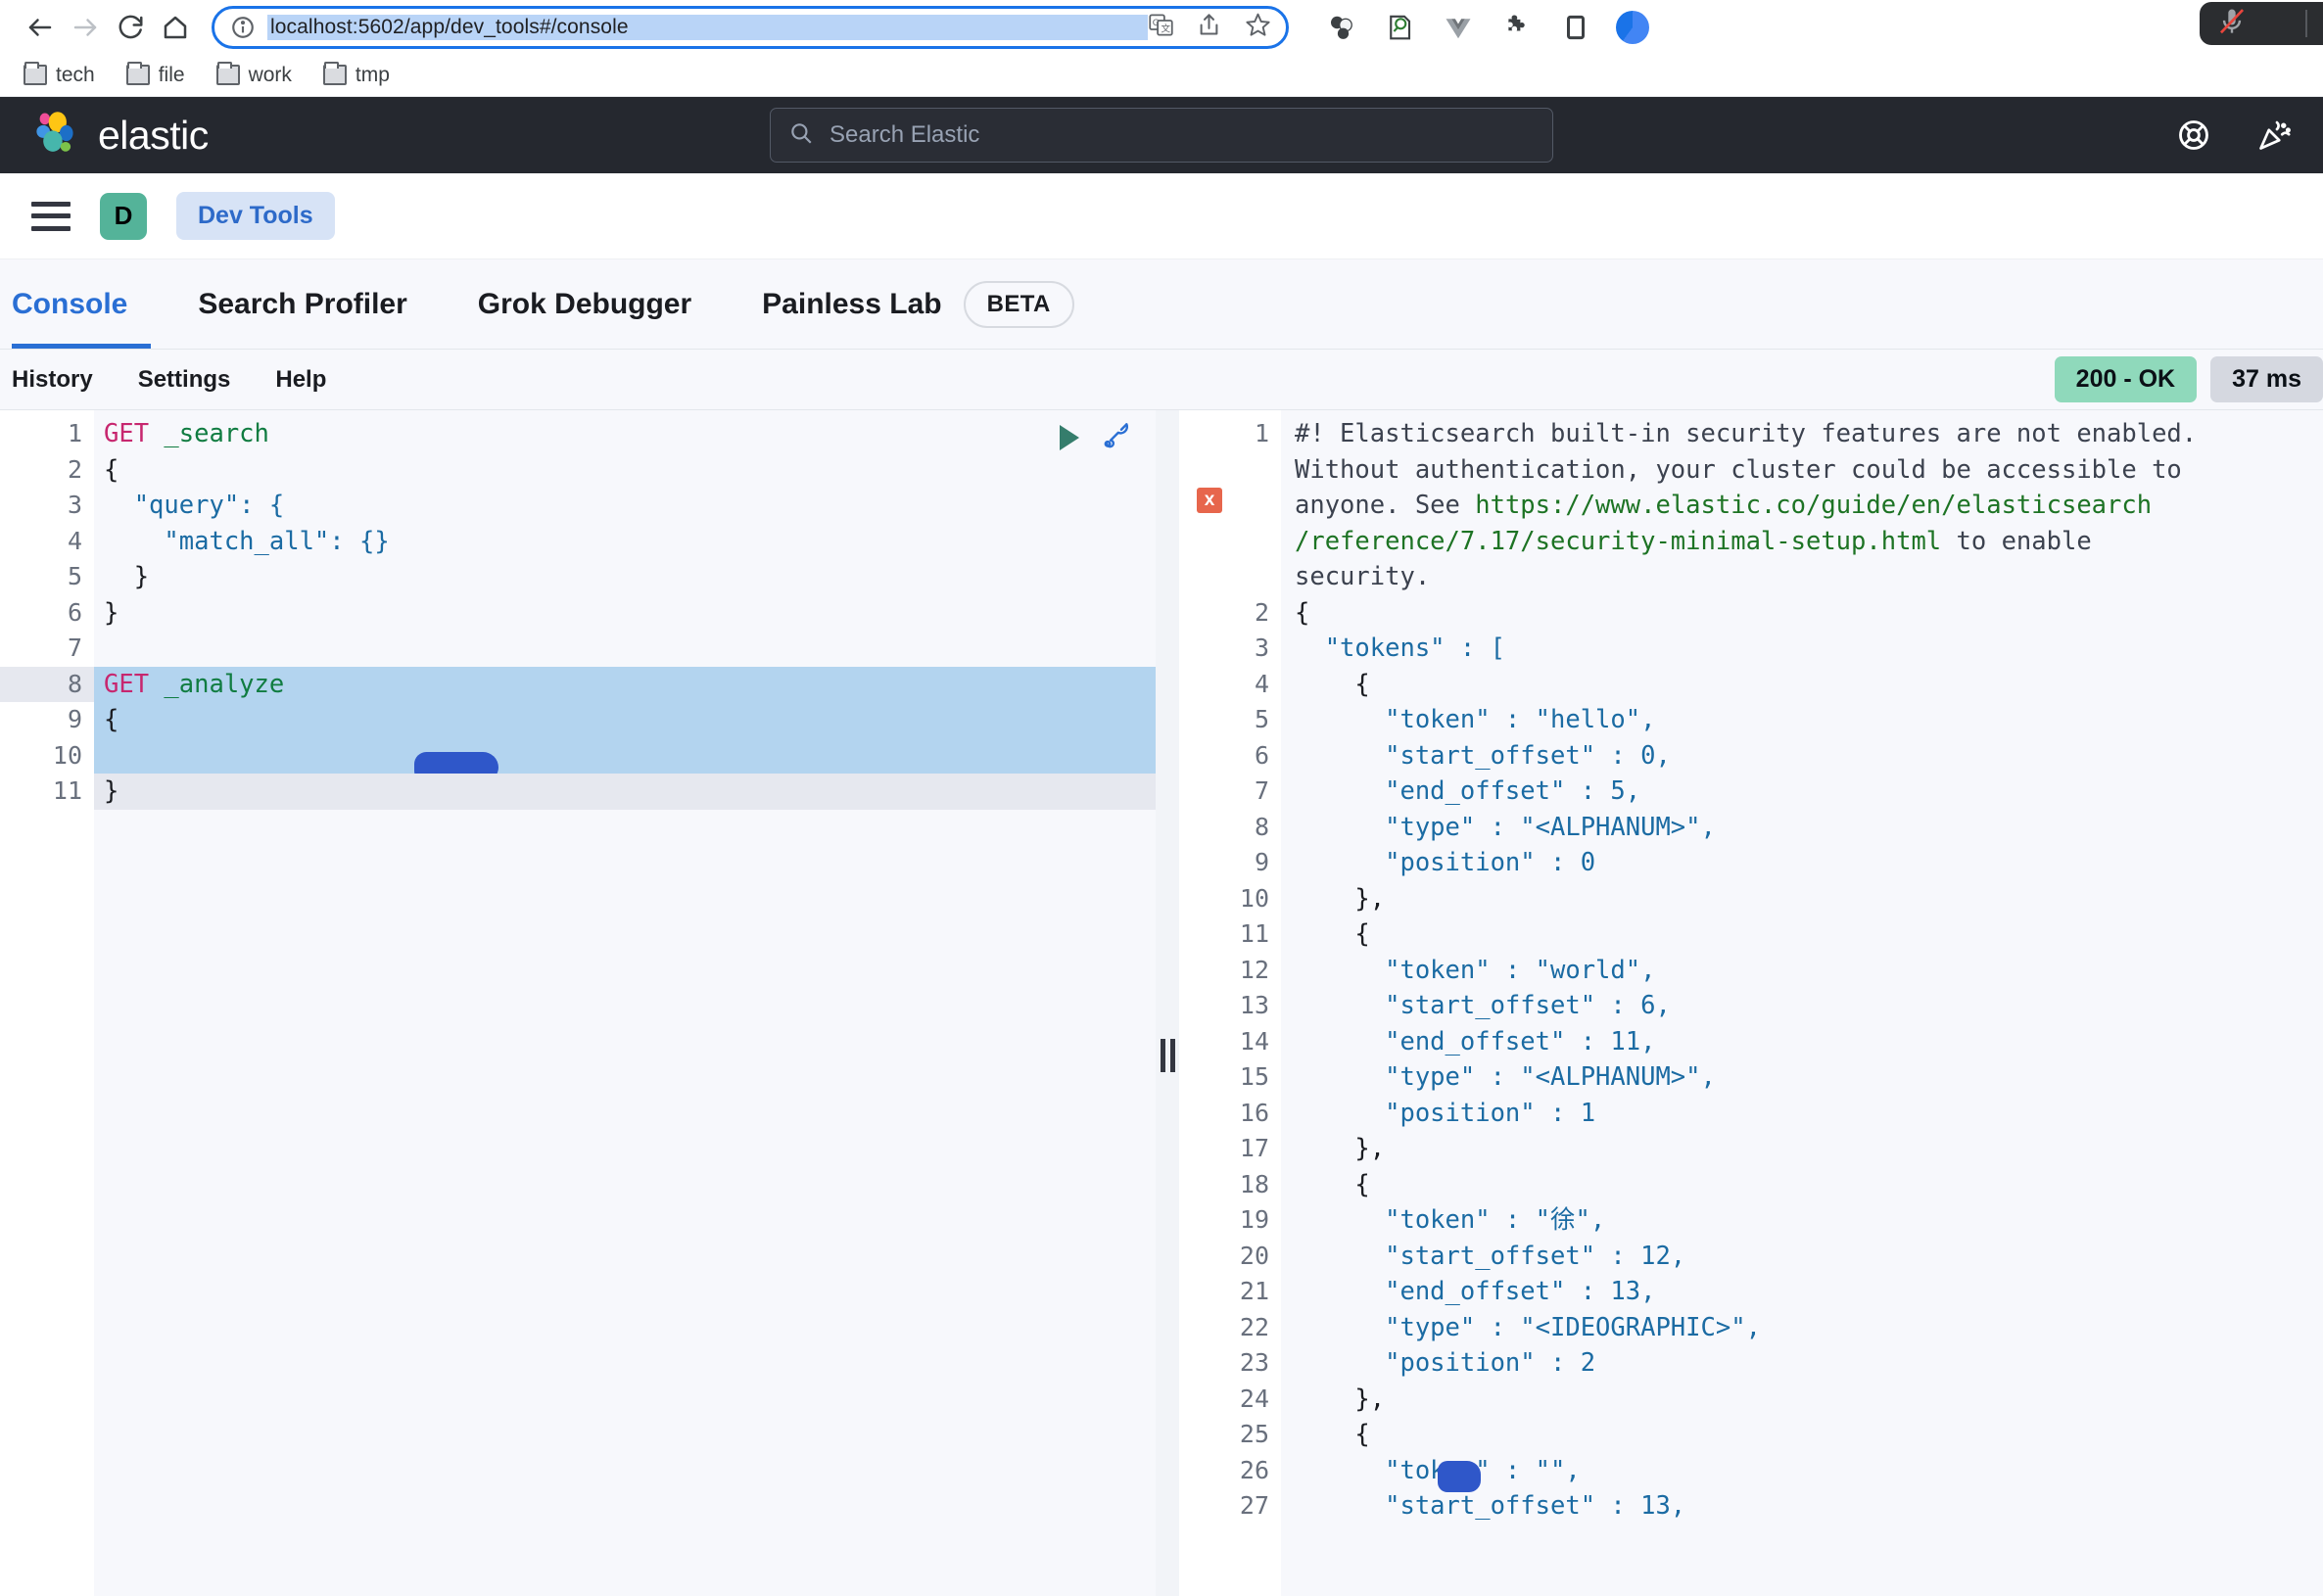  What do you see at coordinates (2274, 135) in the screenshot?
I see `news-party-icon` at bounding box center [2274, 135].